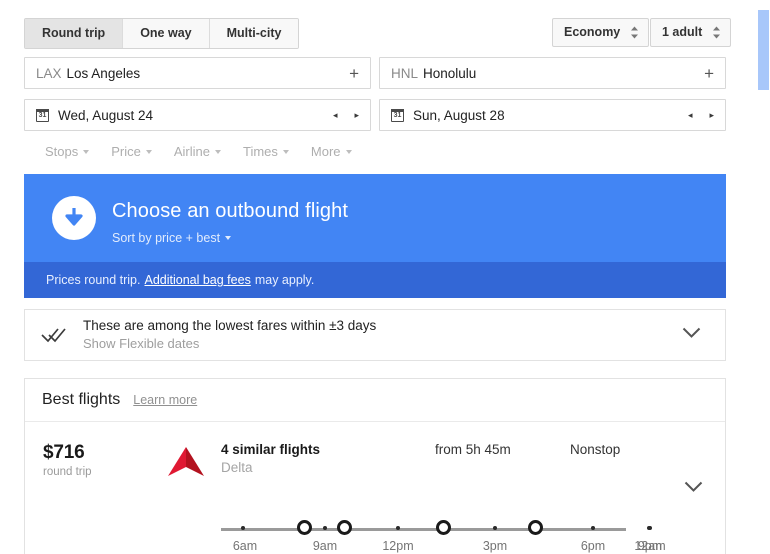 This screenshot has height=554, width=770. Describe the element at coordinates (375, 400) in the screenshot. I see `best-flights-header: Best flights Learn more` at that location.